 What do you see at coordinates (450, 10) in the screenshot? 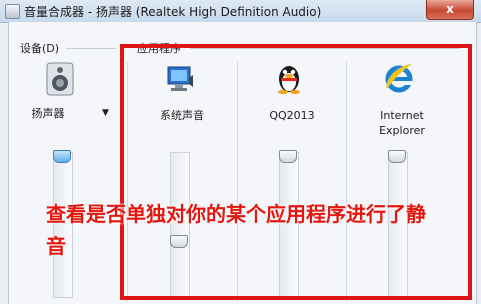
I see `close-button: x` at bounding box center [450, 10].